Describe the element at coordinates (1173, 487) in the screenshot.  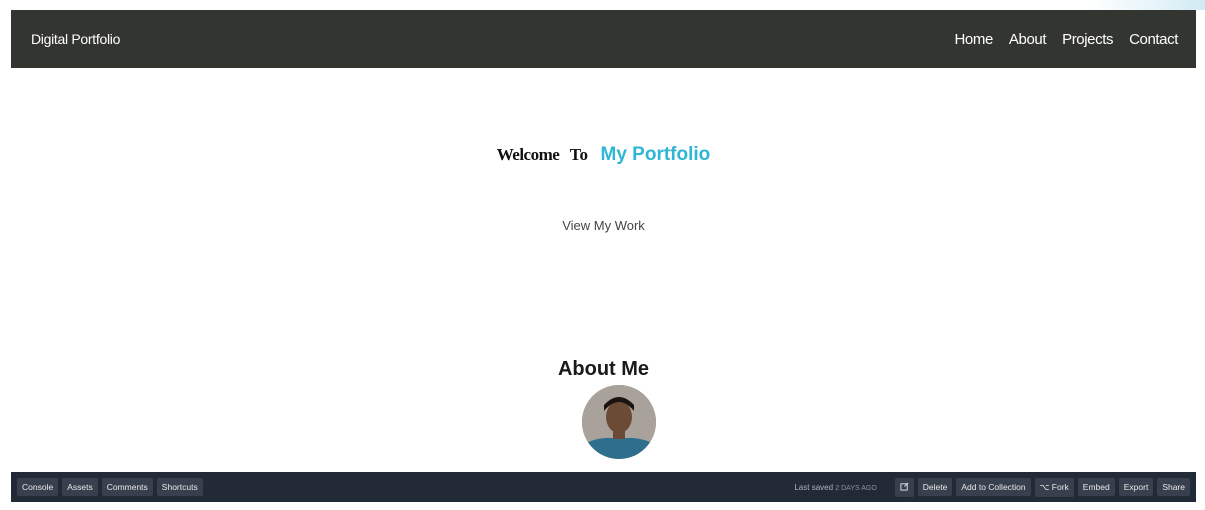
I see `share-button: Share` at that location.